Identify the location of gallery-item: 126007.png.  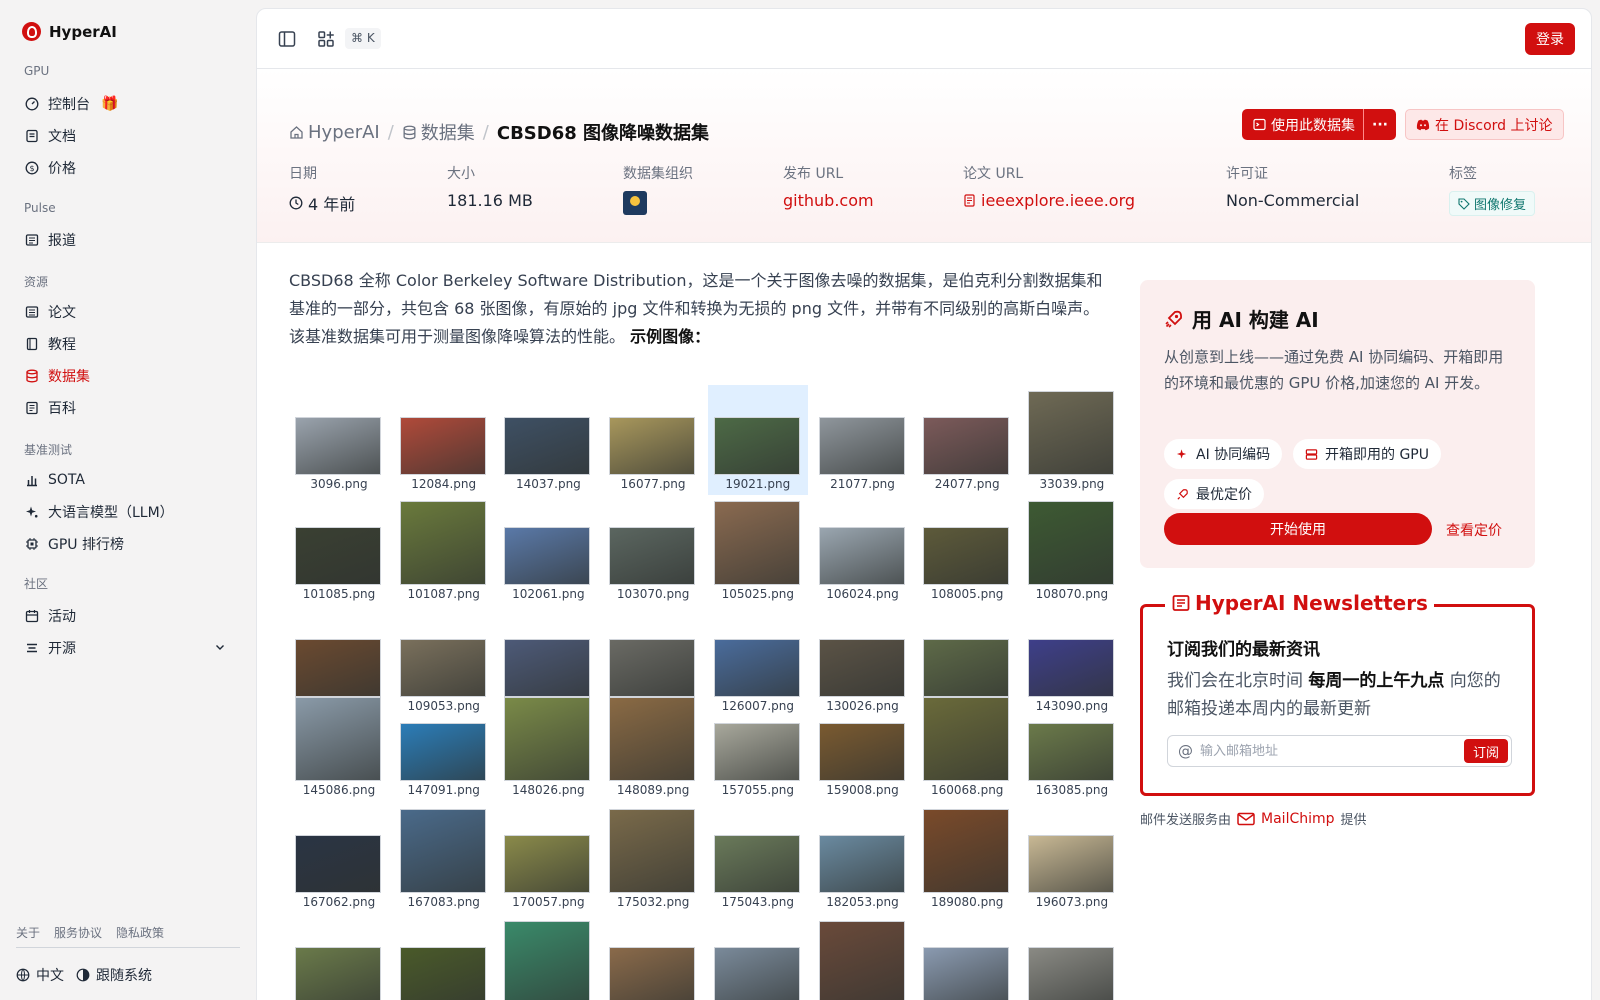
(758, 660).